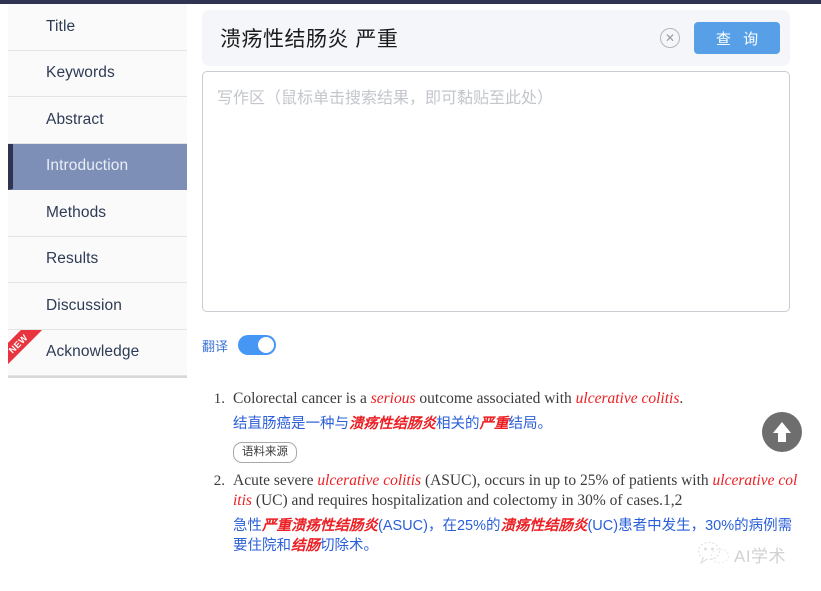  Describe the element at coordinates (84, 305) in the screenshot. I see `sidebar-item-label: Discussion` at that location.